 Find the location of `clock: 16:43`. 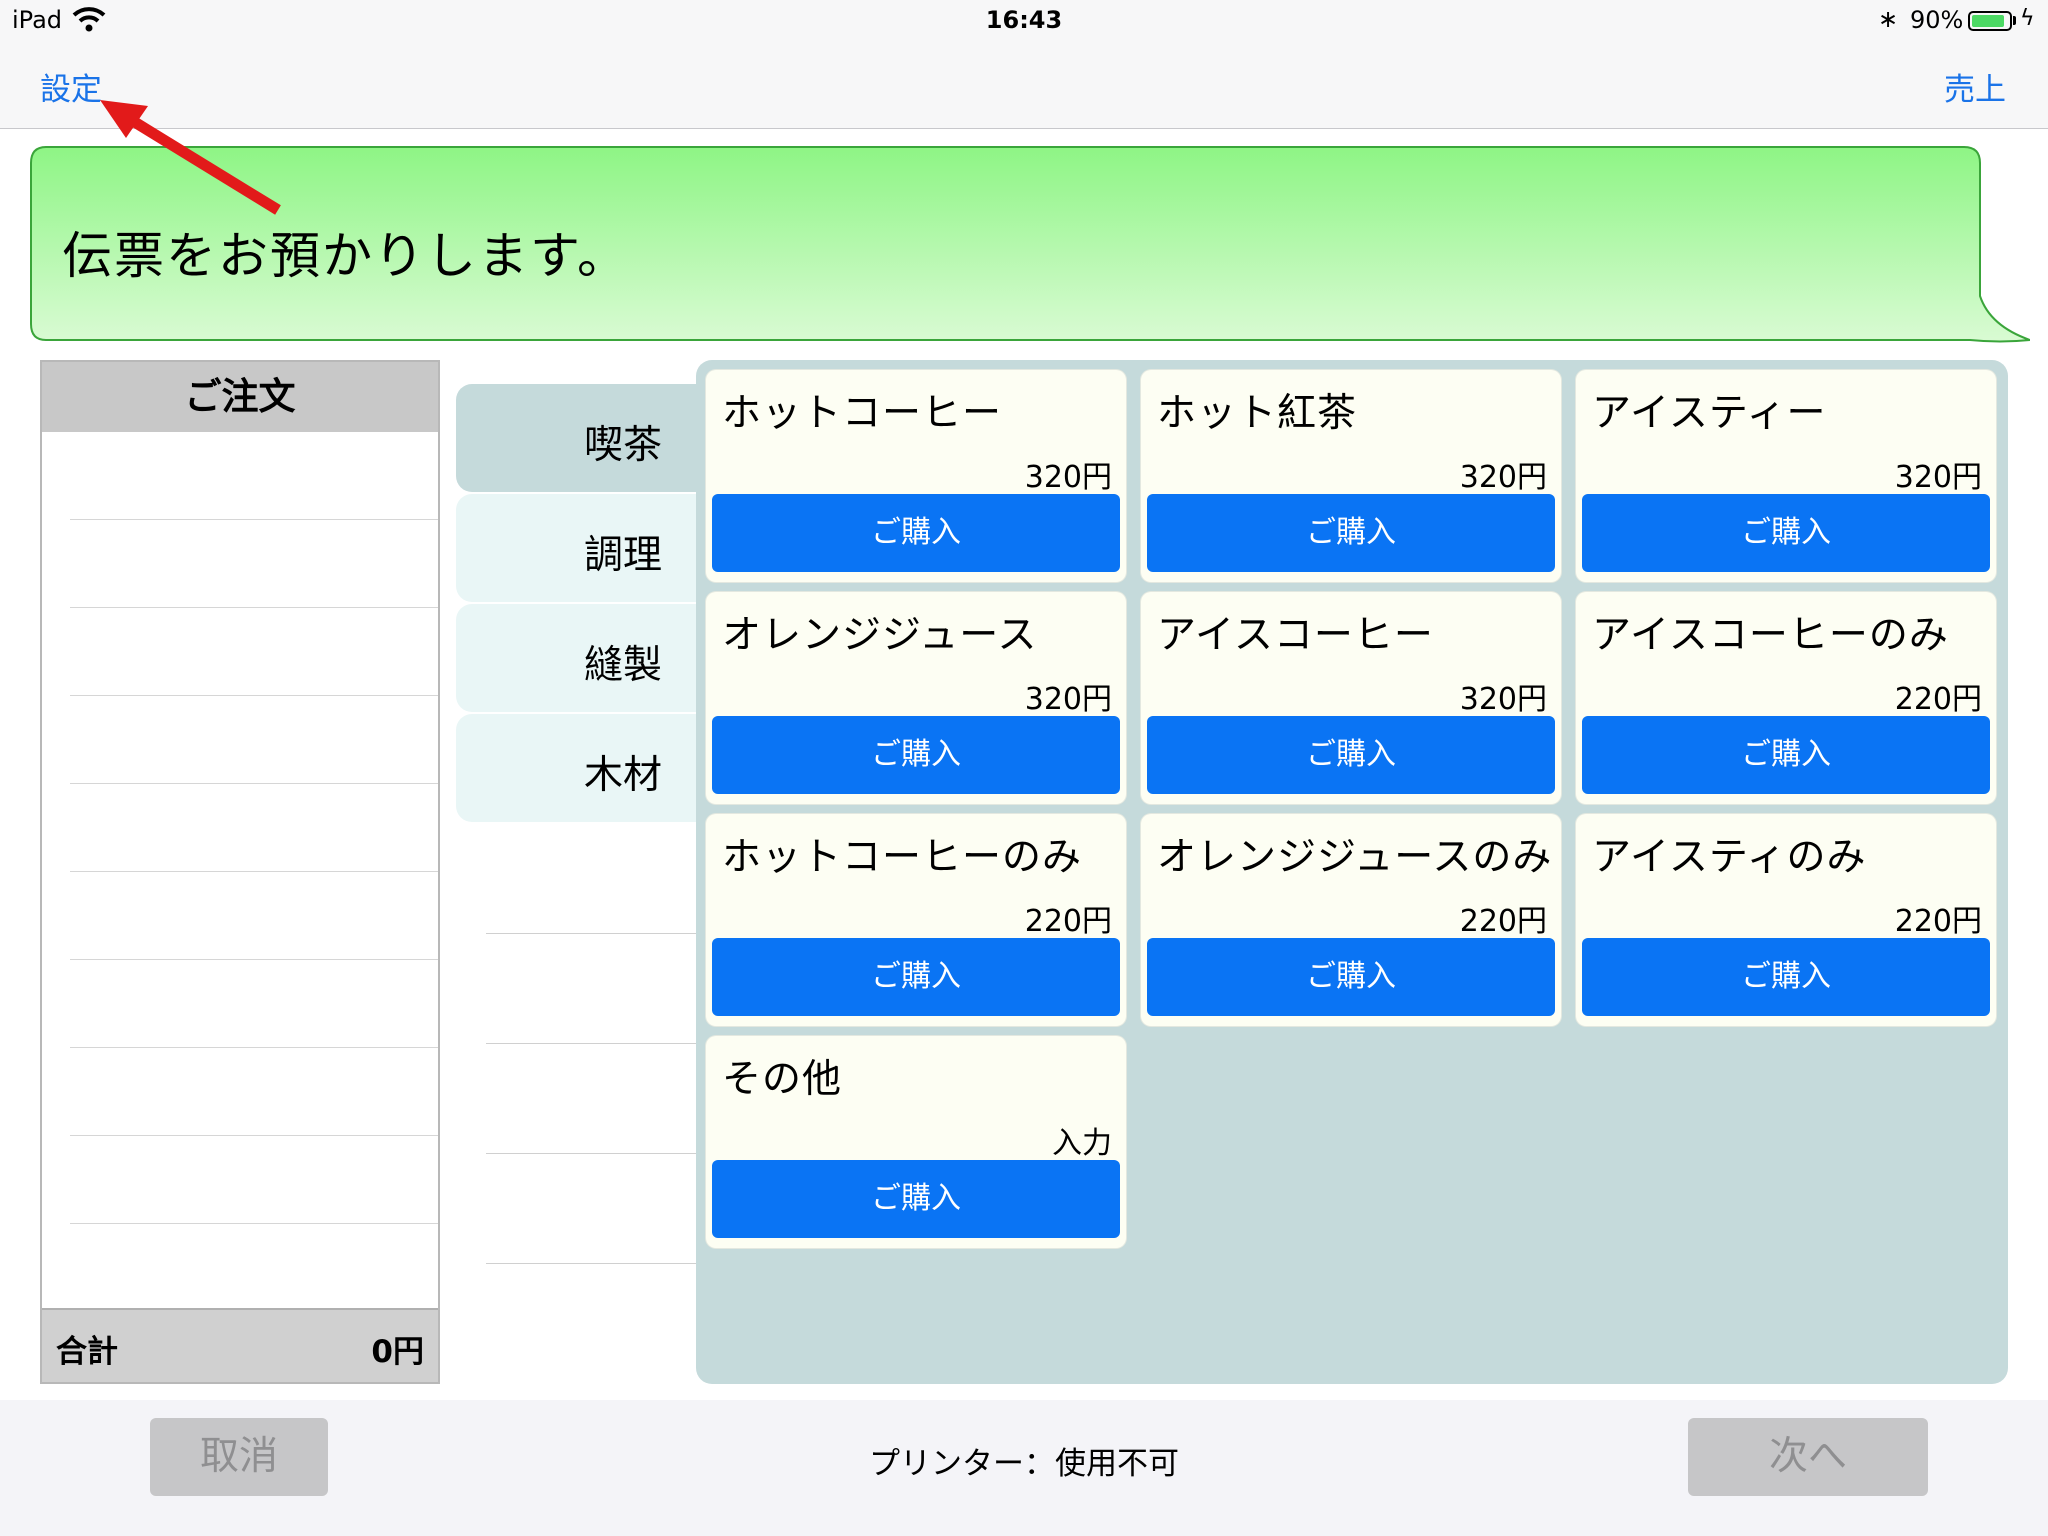

clock: 16:43 is located at coordinates (1024, 20).